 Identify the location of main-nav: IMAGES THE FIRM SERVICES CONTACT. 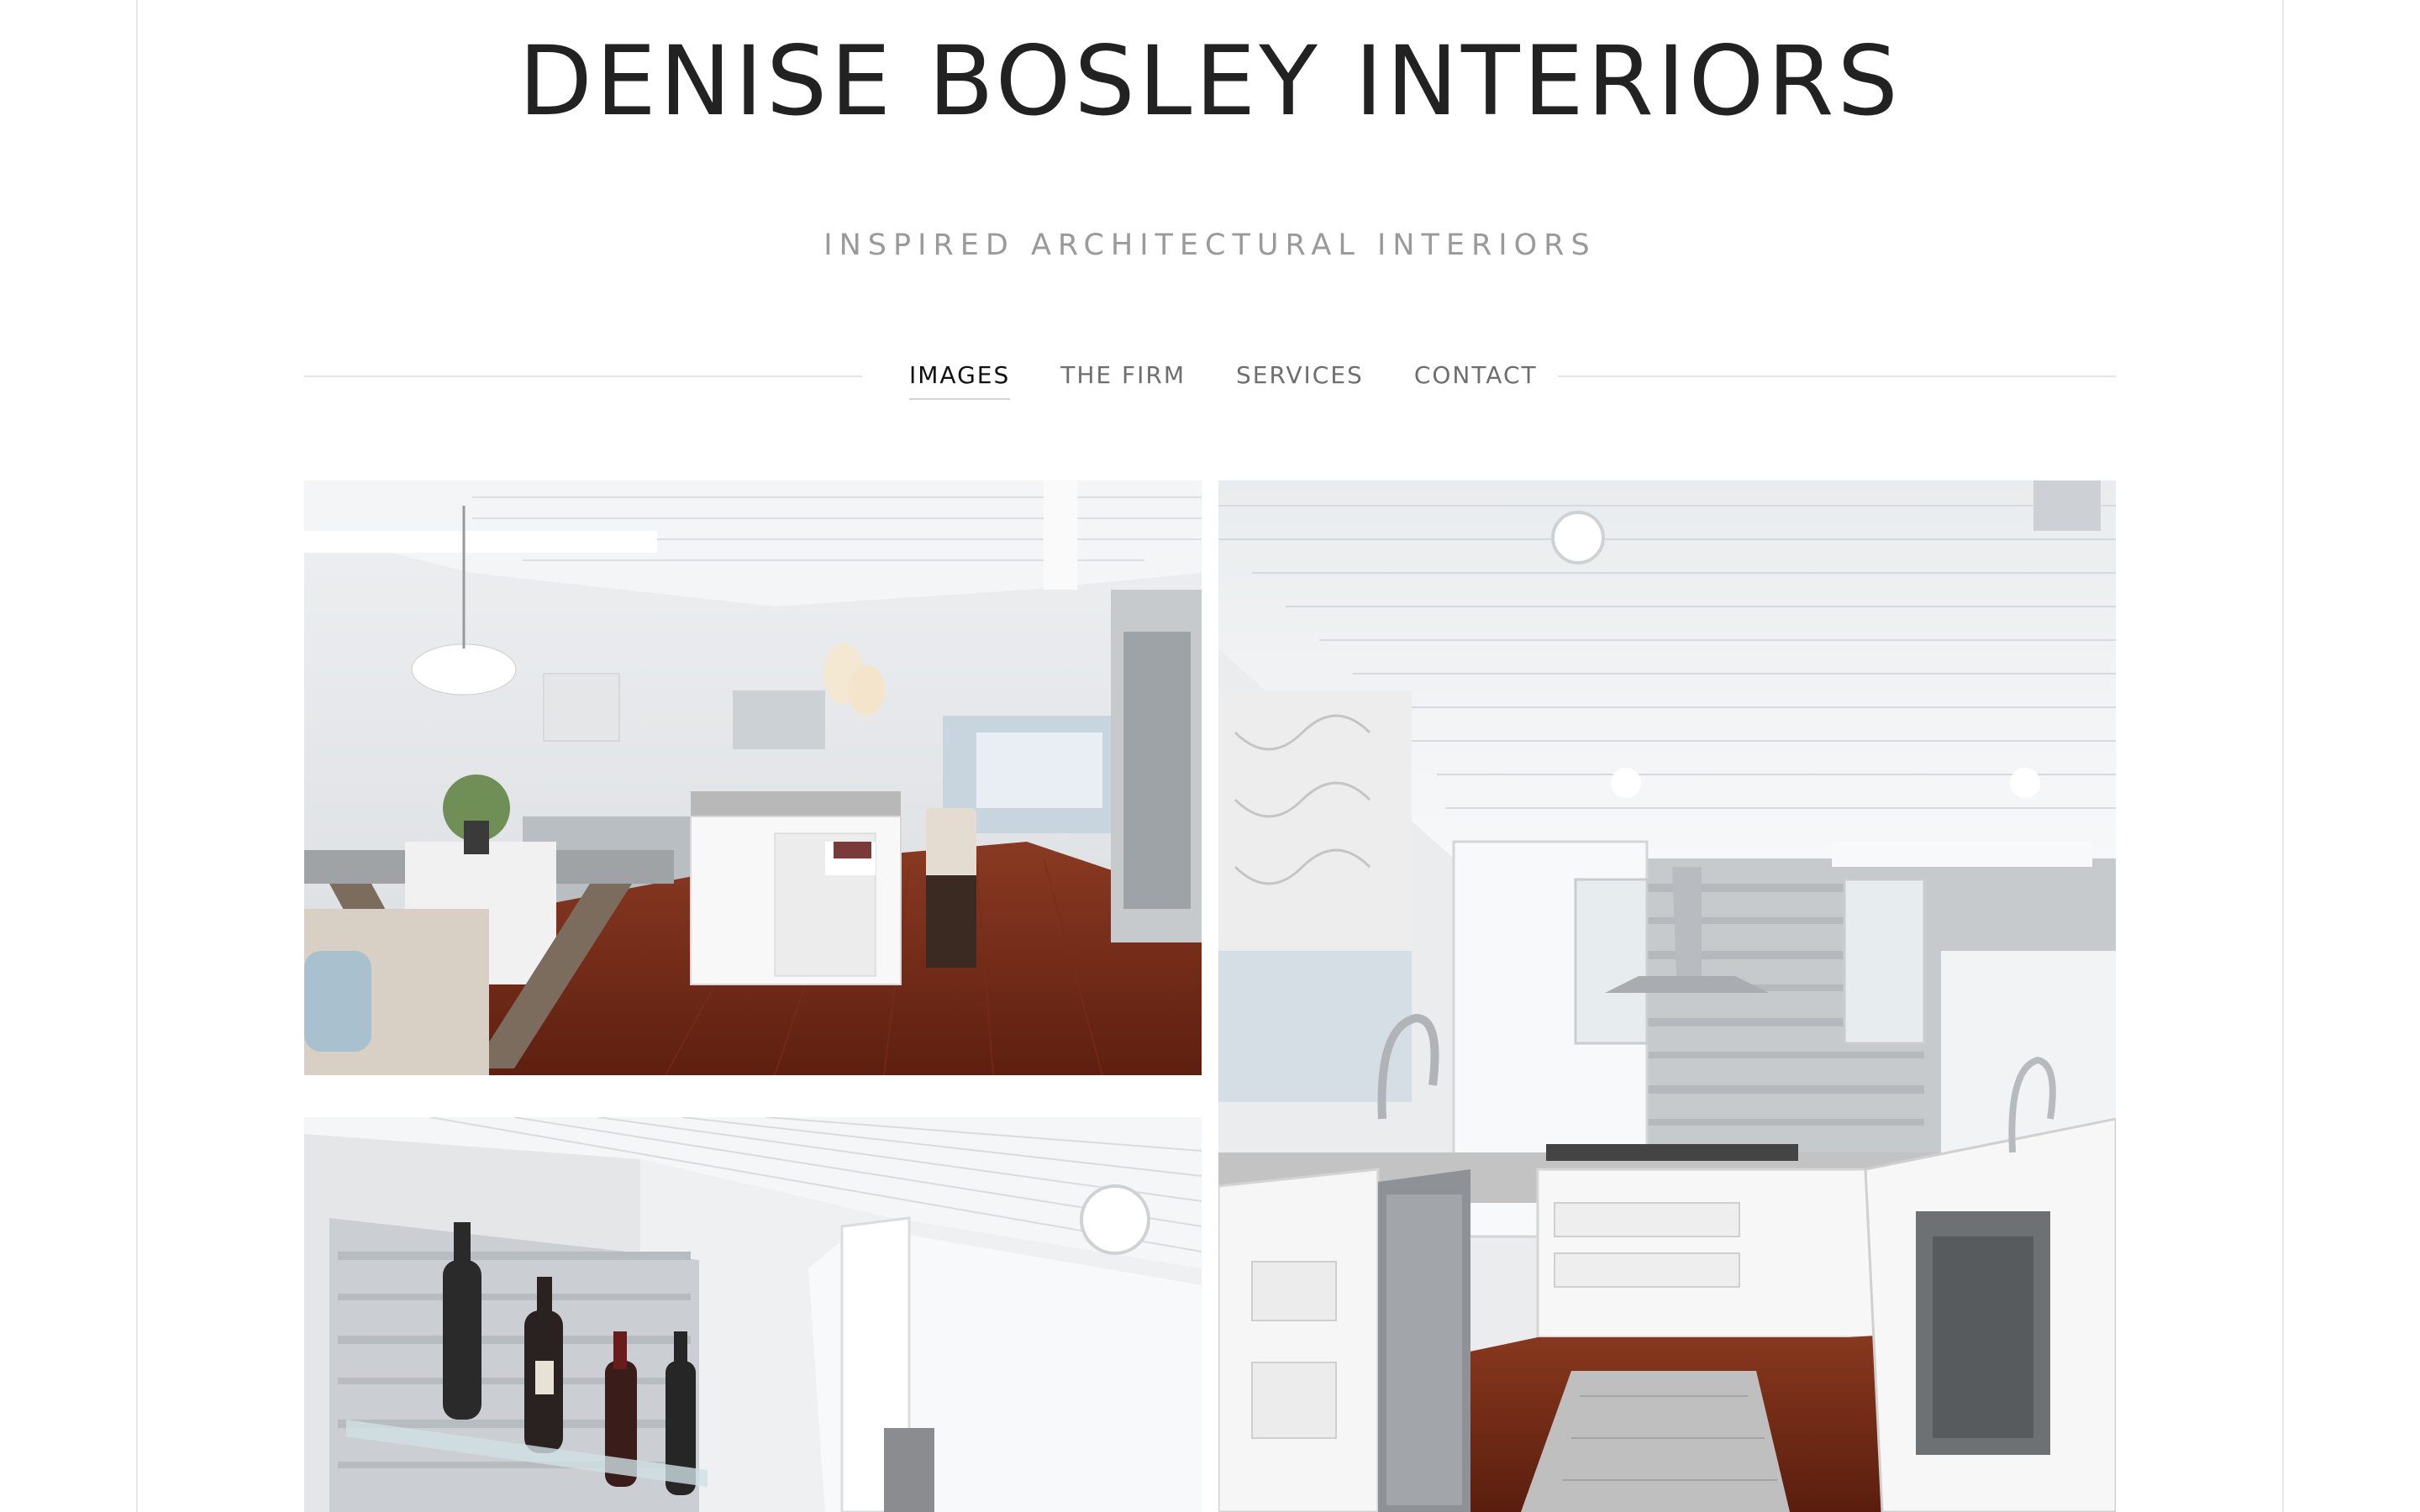
(1210, 379).